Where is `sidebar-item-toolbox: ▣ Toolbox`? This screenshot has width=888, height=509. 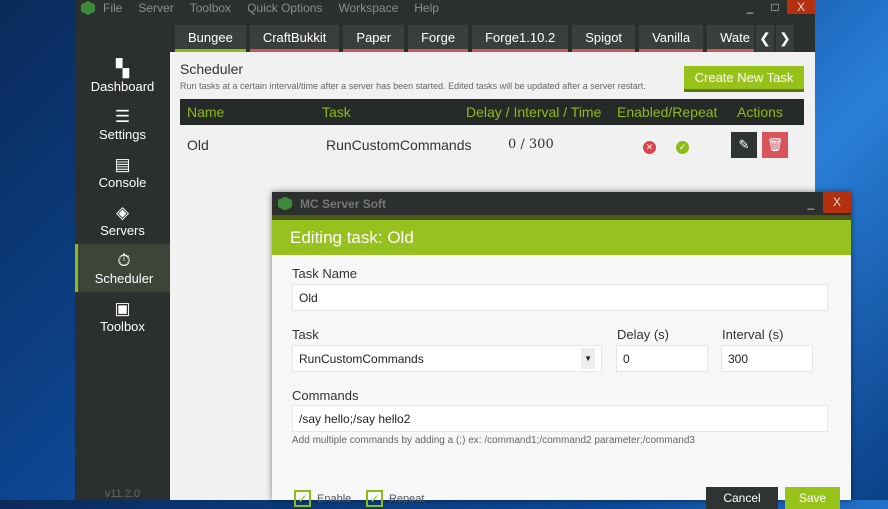
sidebar-item-toolbox: ▣ Toolbox is located at coordinates (122, 316).